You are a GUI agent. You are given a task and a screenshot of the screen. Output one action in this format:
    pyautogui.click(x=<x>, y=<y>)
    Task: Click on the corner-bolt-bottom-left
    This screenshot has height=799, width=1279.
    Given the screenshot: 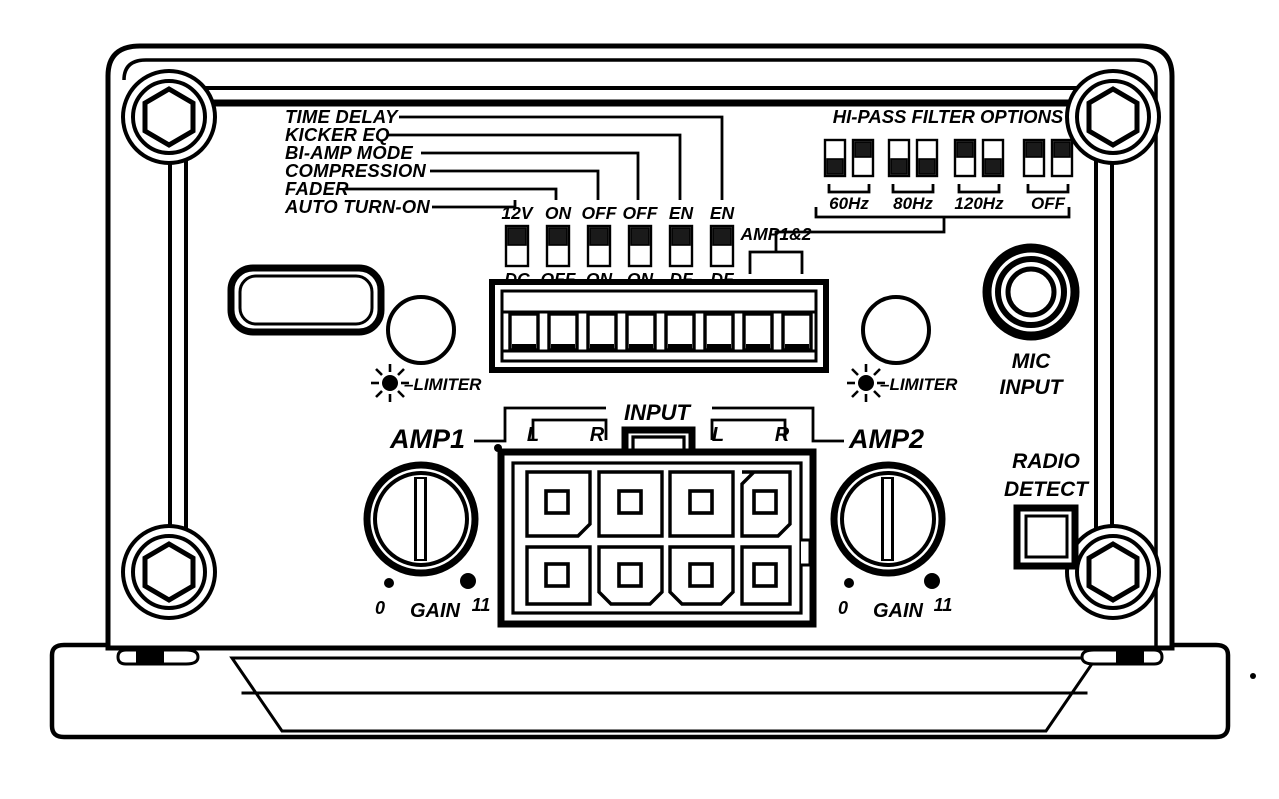 What is the action you would take?
    pyautogui.click(x=169, y=572)
    